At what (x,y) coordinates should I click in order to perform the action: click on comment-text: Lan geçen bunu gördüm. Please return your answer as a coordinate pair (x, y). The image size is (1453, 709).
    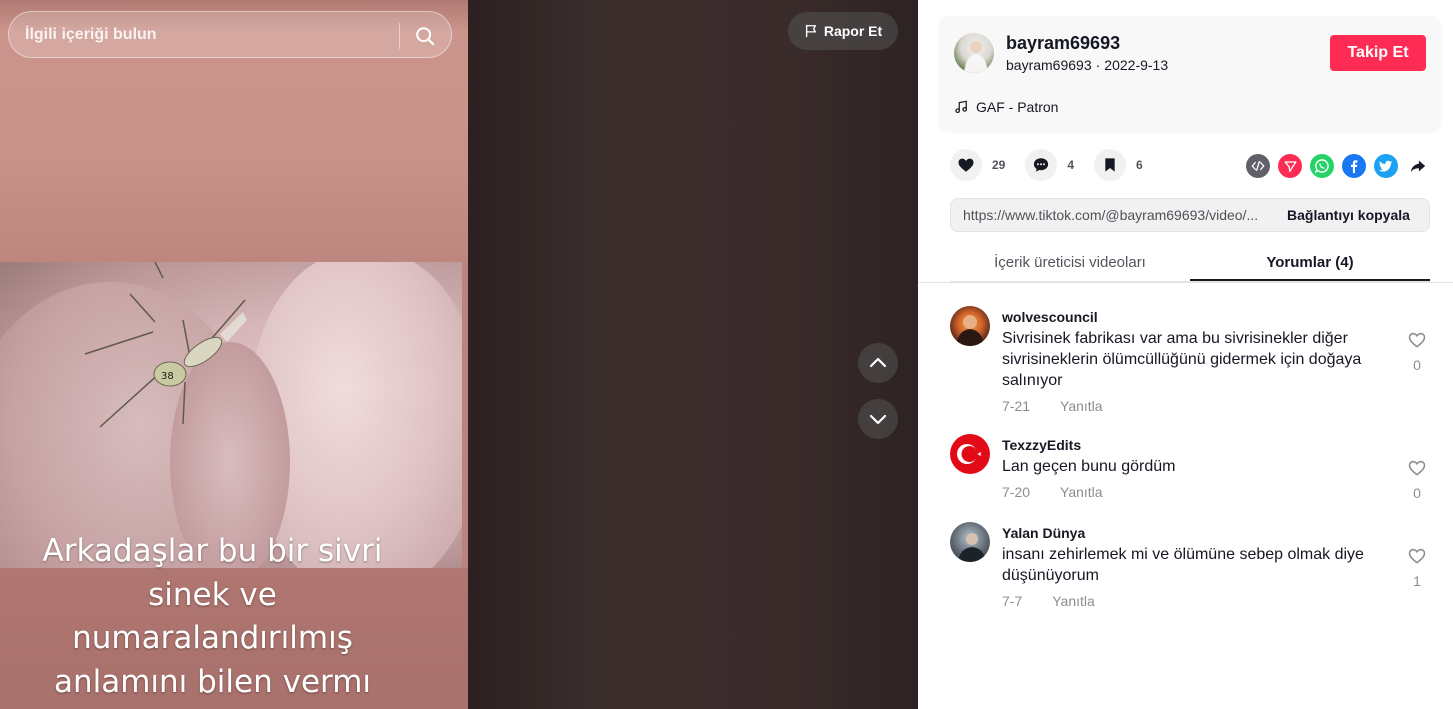
    Looking at the image, I should click on (1089, 466).